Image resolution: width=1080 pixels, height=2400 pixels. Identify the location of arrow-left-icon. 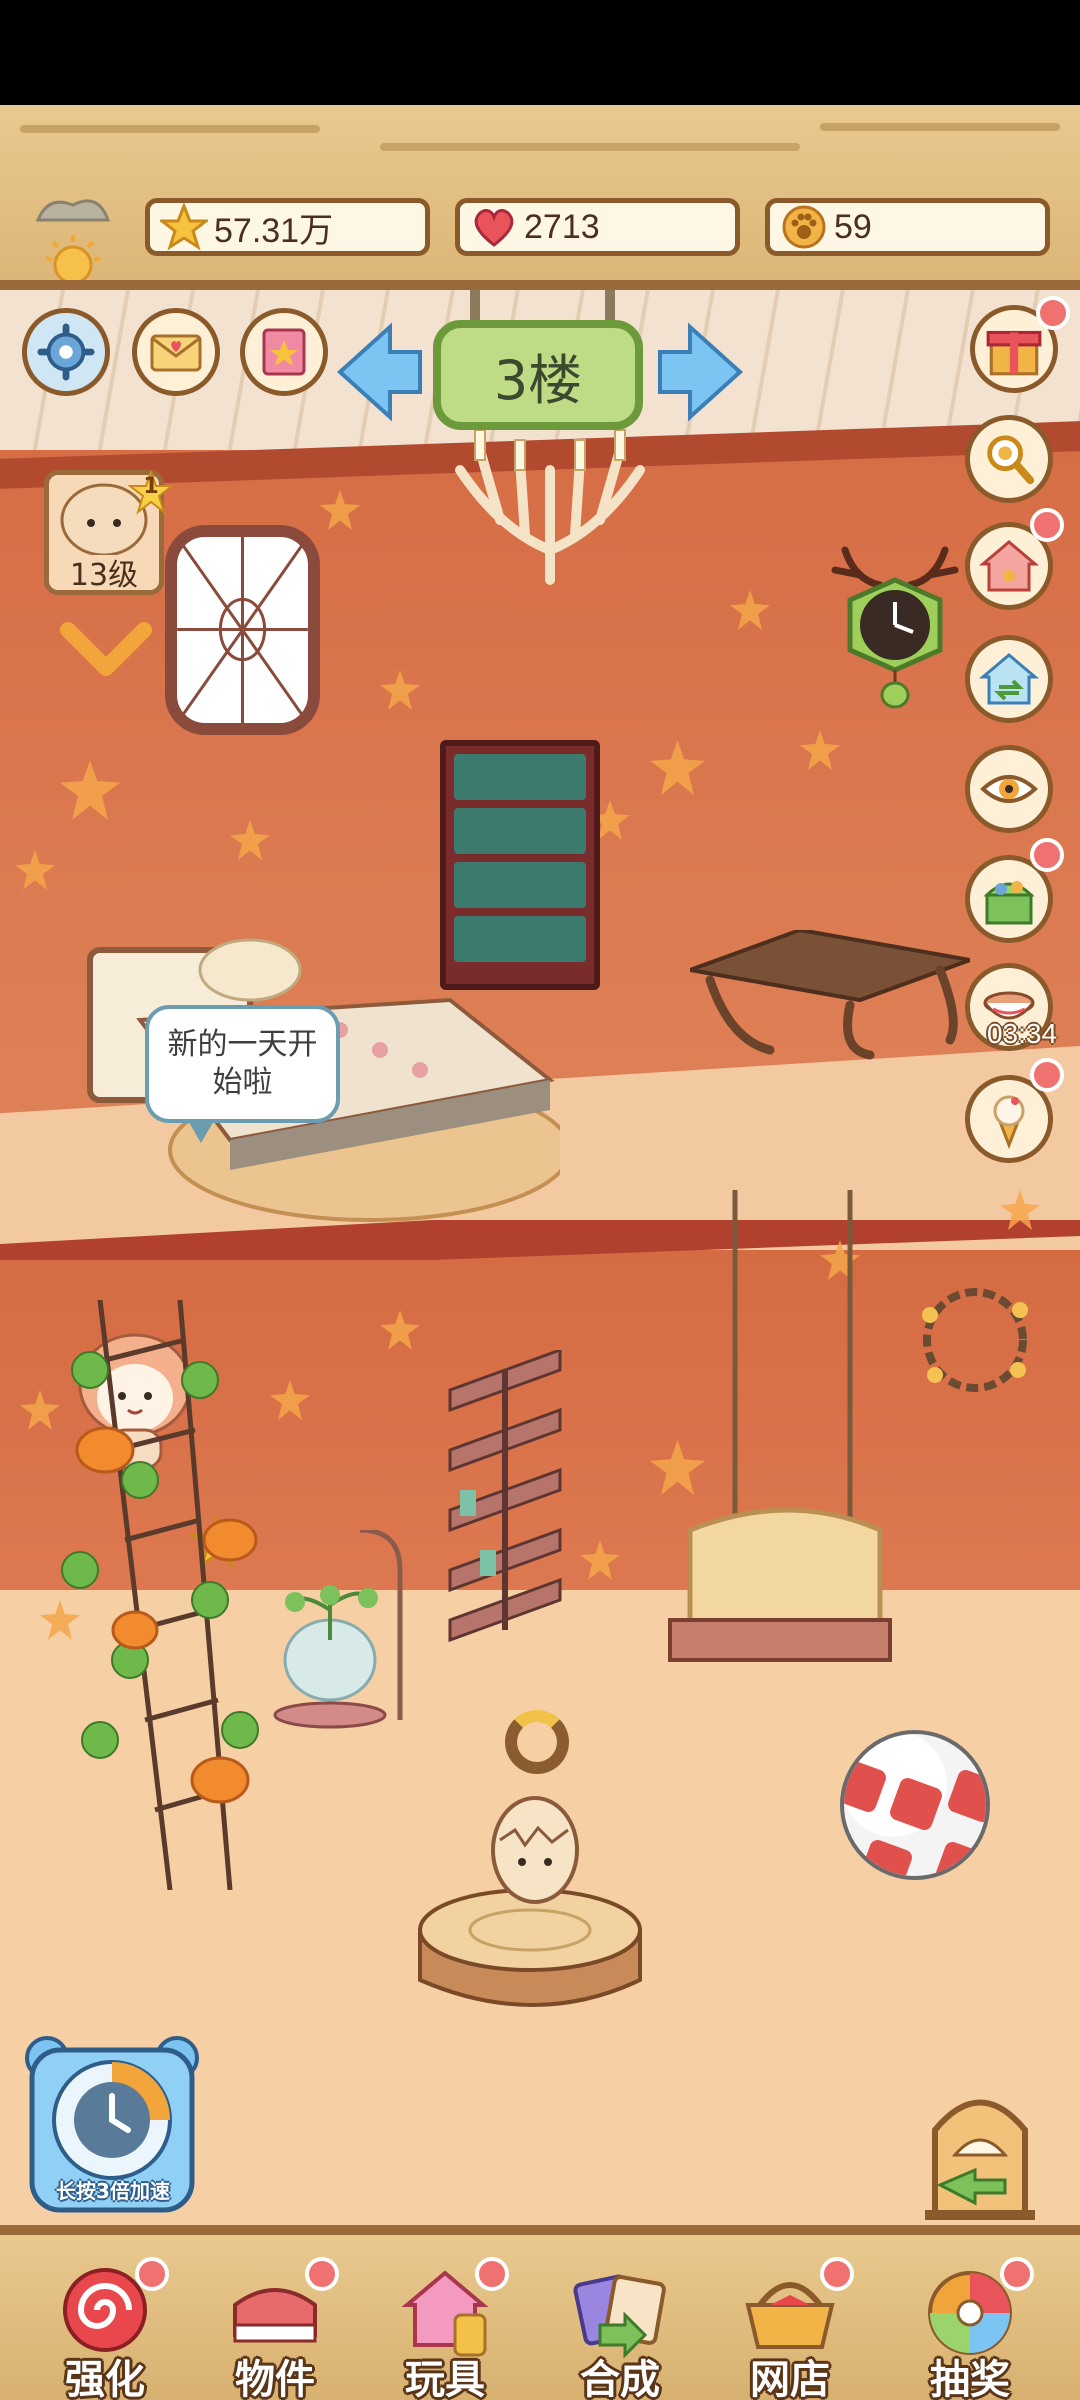
(380, 372).